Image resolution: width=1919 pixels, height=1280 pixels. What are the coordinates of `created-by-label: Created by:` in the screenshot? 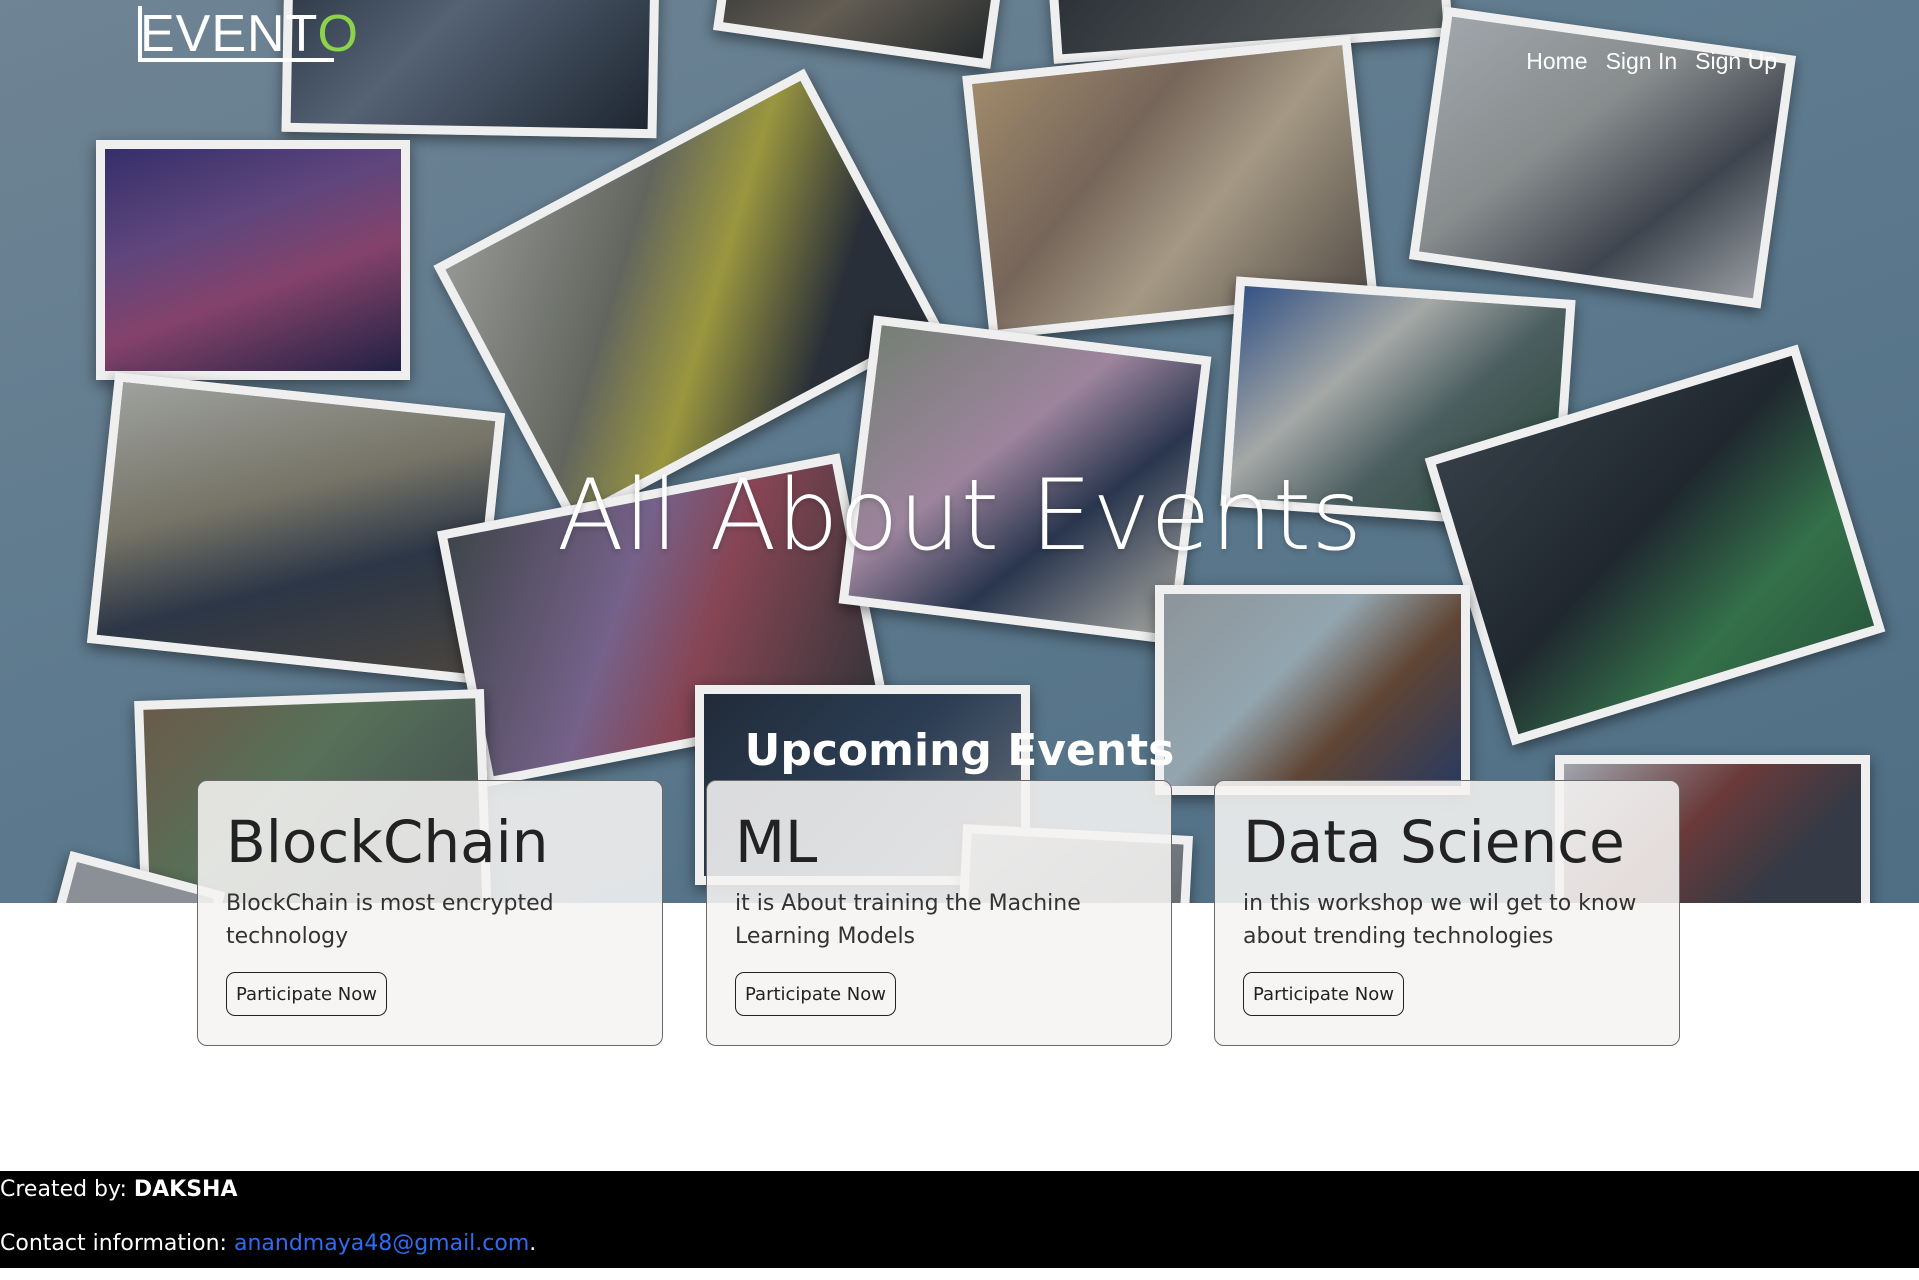 It's located at (67, 1189).